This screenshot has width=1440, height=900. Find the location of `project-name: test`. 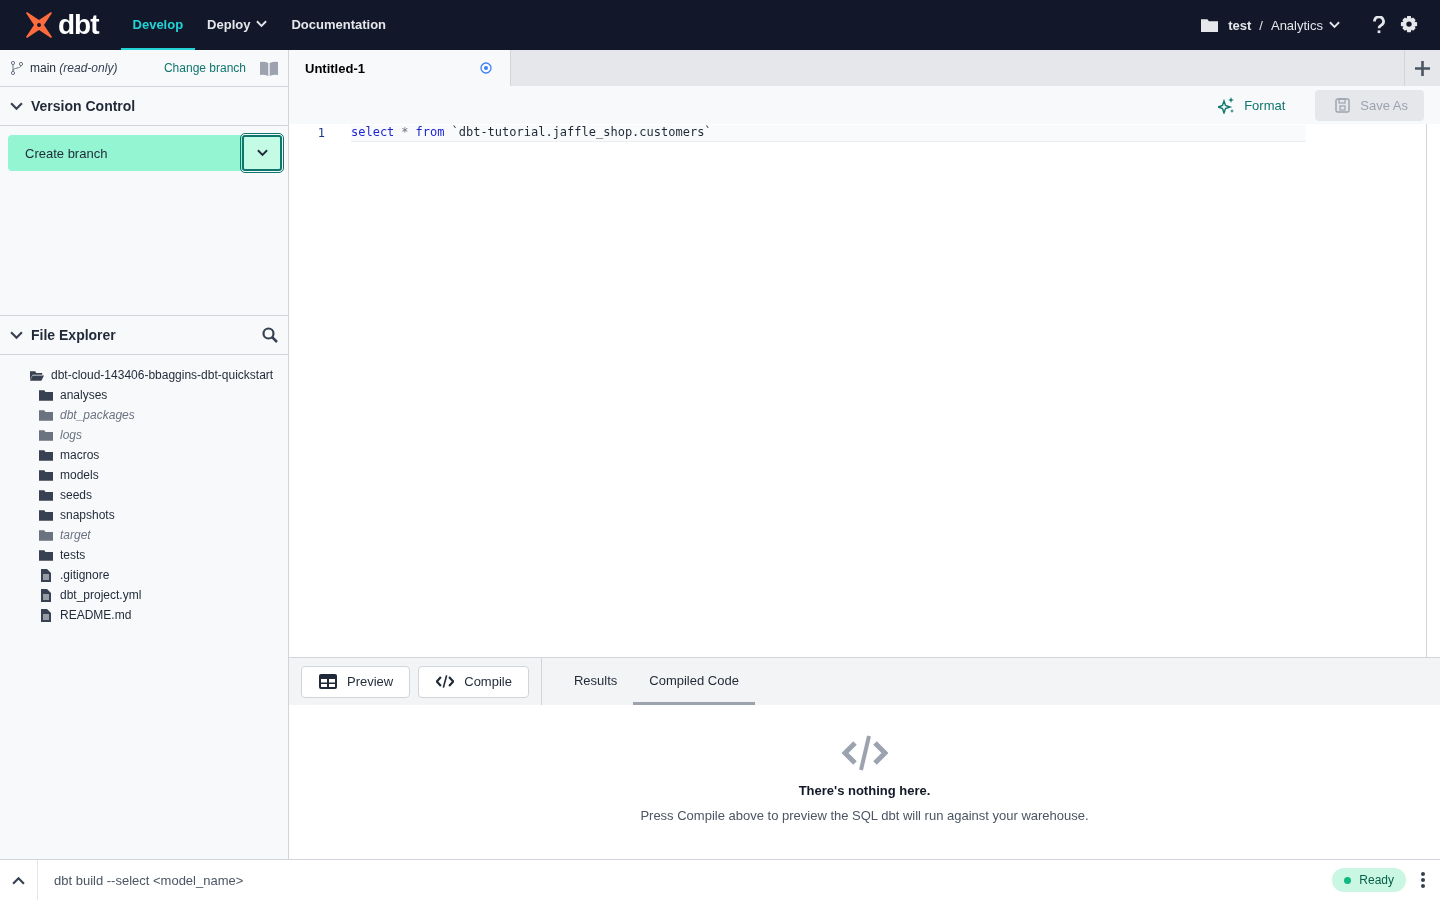

project-name: test is located at coordinates (1240, 25).